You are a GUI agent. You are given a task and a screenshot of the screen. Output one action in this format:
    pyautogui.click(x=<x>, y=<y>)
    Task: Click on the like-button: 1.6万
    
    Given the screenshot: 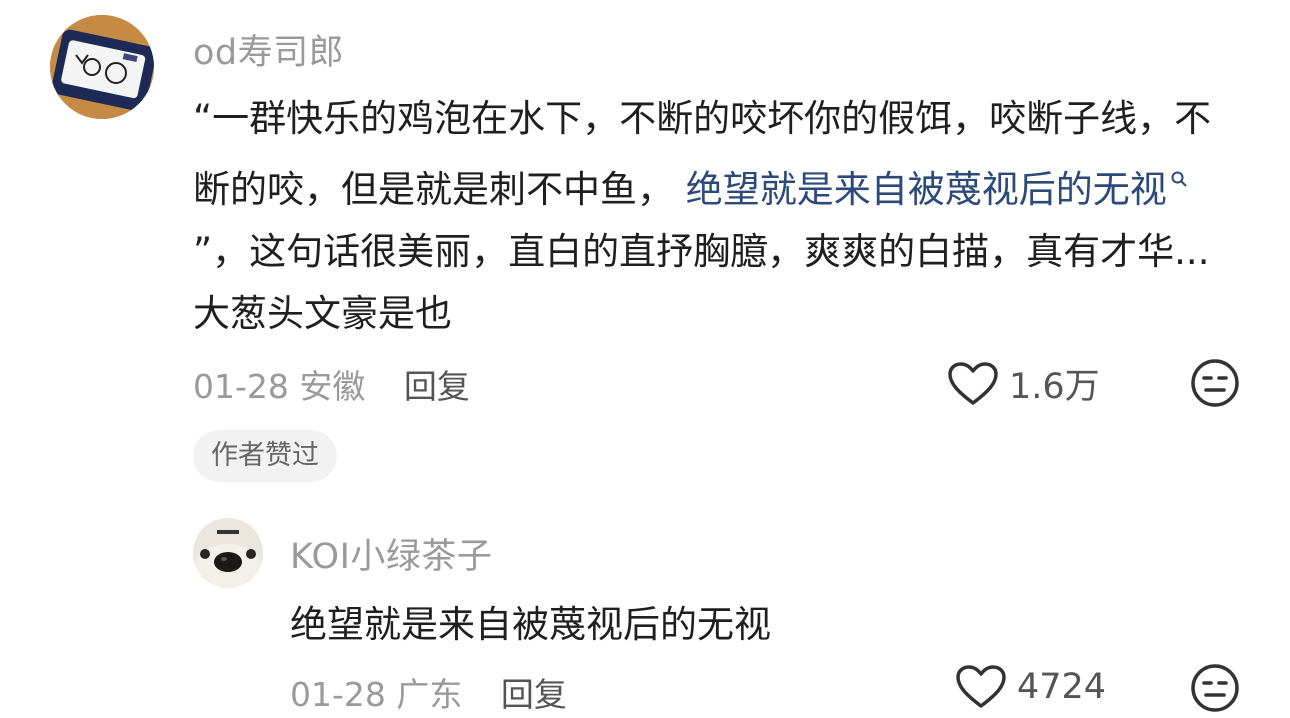 What is the action you would take?
    pyautogui.click(x=1023, y=383)
    